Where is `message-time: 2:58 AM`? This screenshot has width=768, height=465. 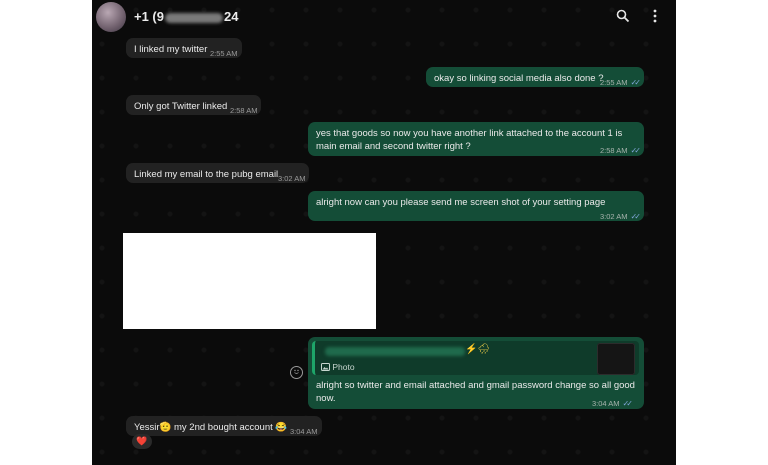
message-time: 2:58 AM is located at coordinates (244, 110).